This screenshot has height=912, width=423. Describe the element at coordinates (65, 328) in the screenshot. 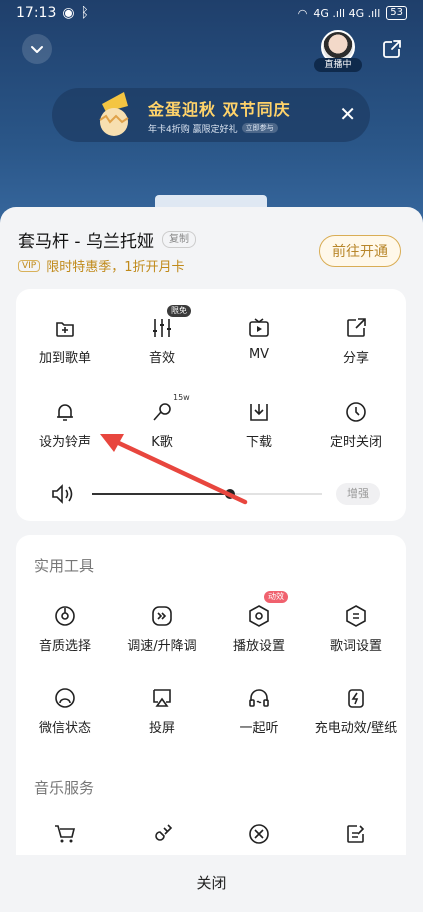

I see `add-to-playlist-icon` at that location.